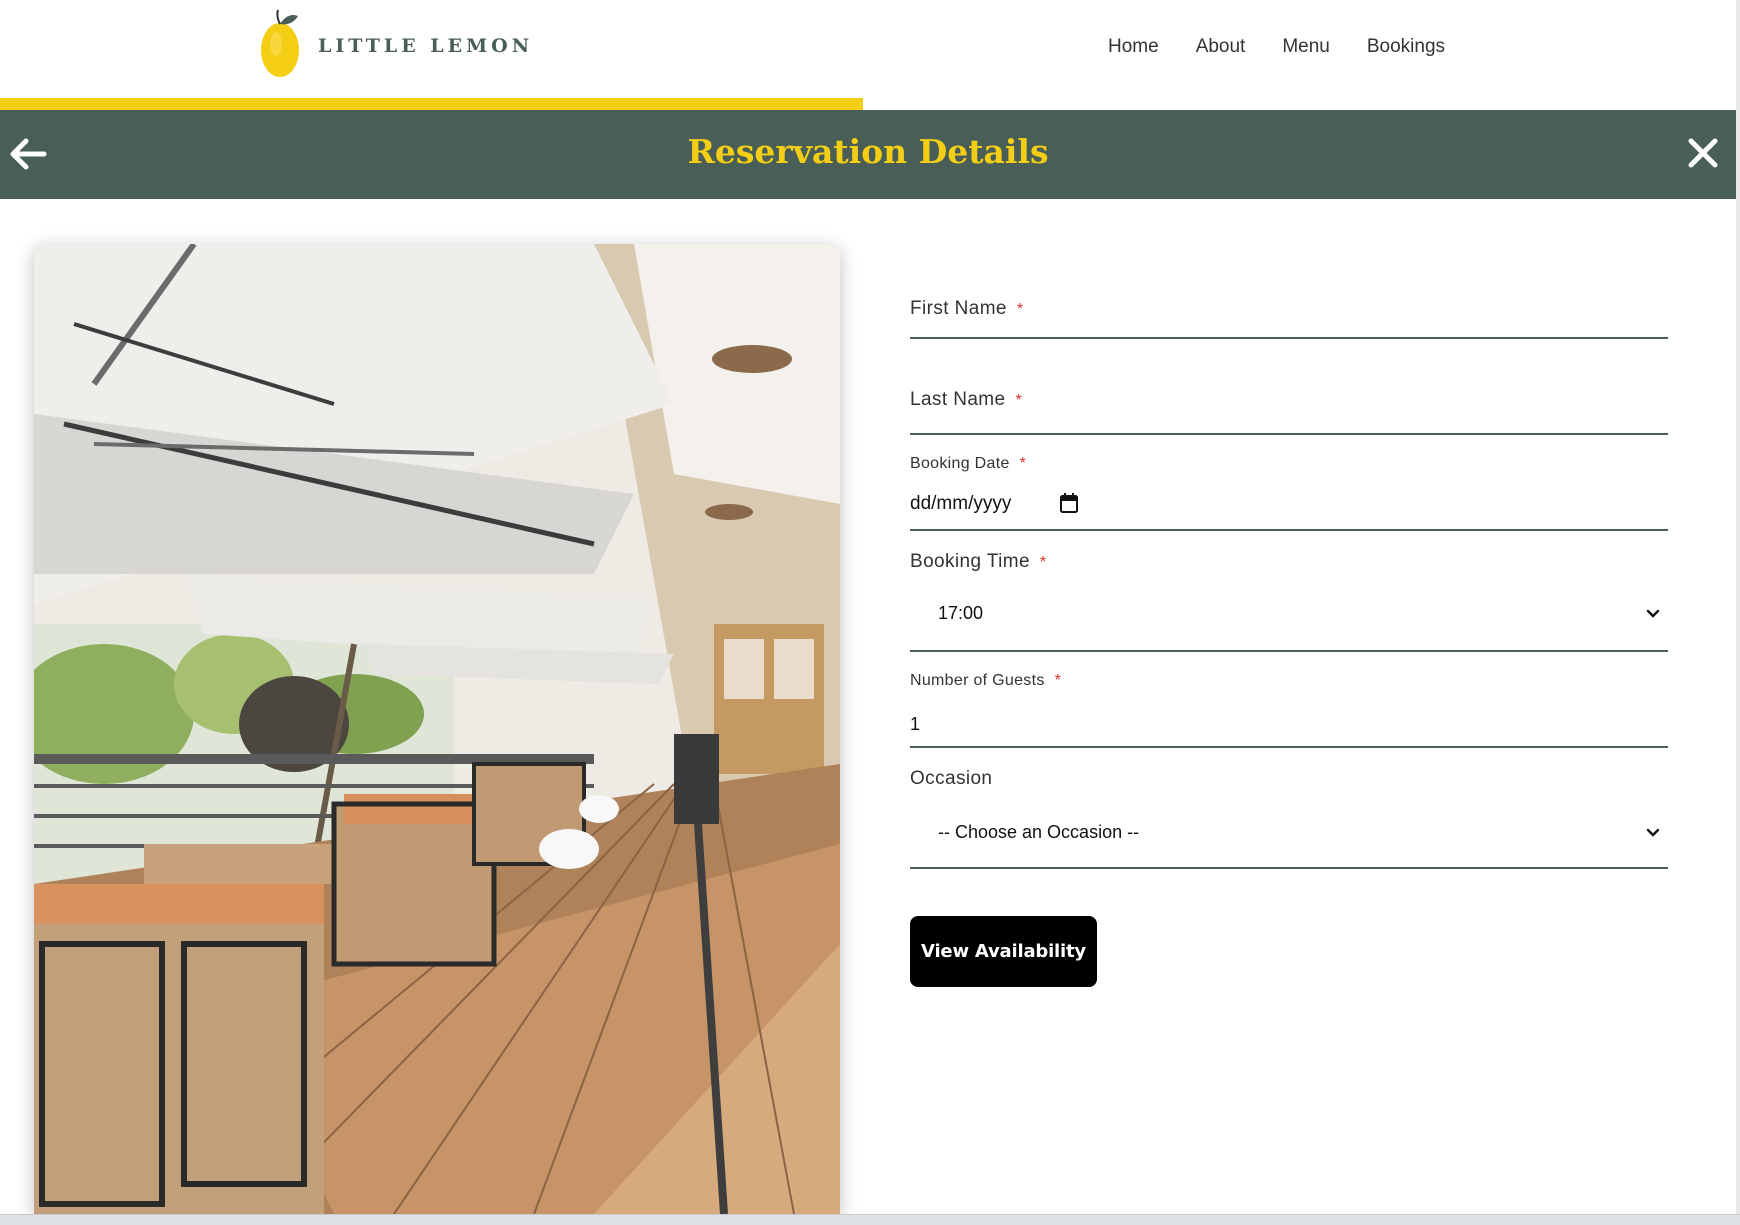 This screenshot has width=1740, height=1225. I want to click on main-nav: Home About Menu Bookings, so click(1295, 47).